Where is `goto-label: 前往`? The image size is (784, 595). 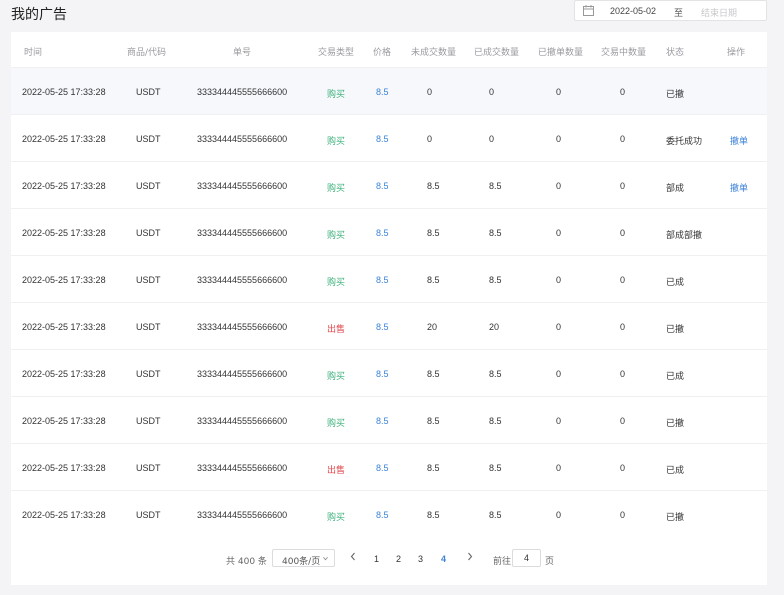 goto-label: 前往 is located at coordinates (502, 562).